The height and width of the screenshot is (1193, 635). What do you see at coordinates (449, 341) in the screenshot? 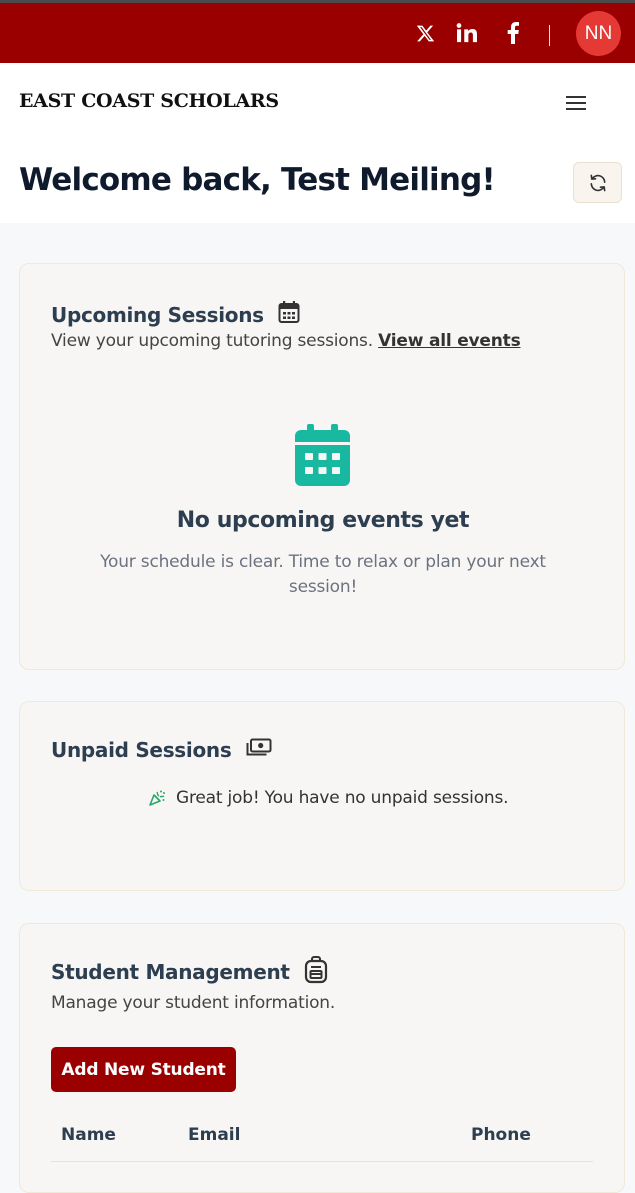
I see `view-all-events-link: View all events` at bounding box center [449, 341].